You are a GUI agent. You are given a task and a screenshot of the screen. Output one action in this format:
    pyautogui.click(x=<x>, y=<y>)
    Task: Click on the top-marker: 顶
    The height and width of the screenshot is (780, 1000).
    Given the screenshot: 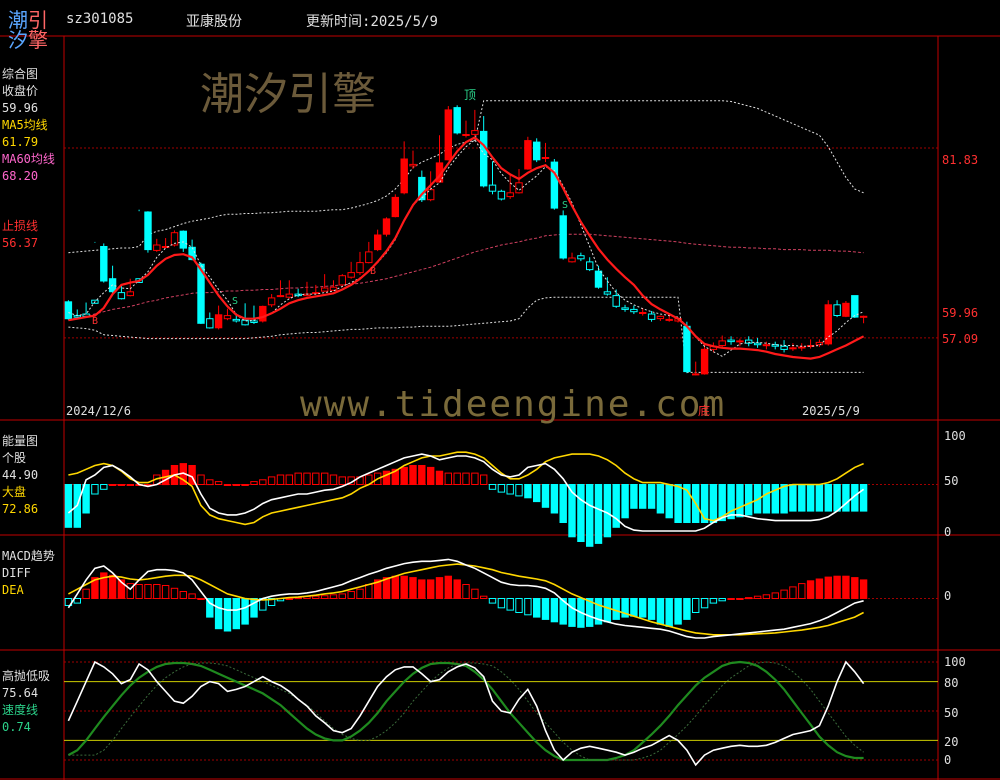 What is the action you would take?
    pyautogui.click(x=470, y=95)
    